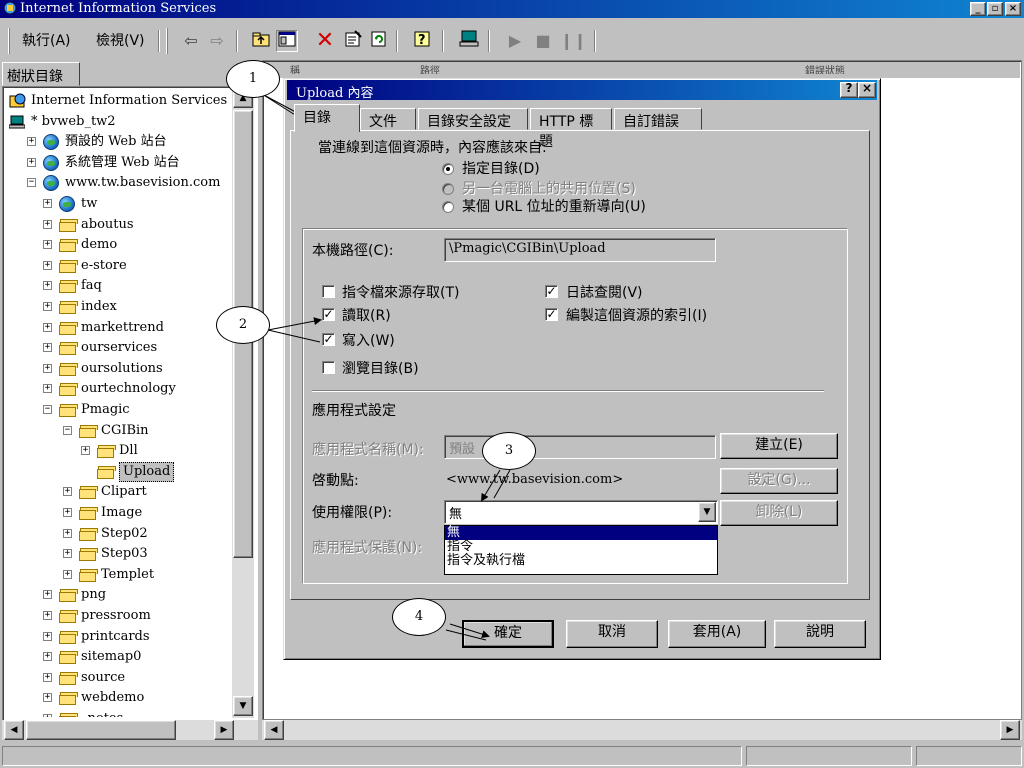  I want to click on up-folder-icon, so click(261, 41).